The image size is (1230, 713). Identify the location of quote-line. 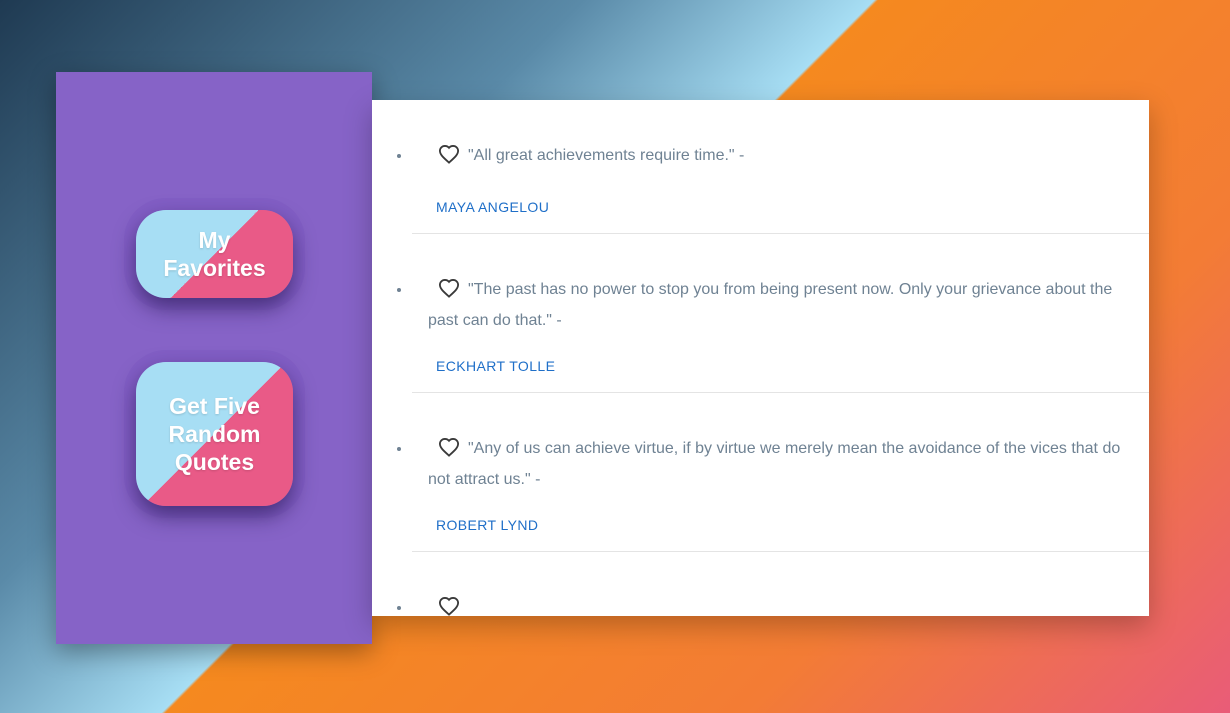
(775, 604).